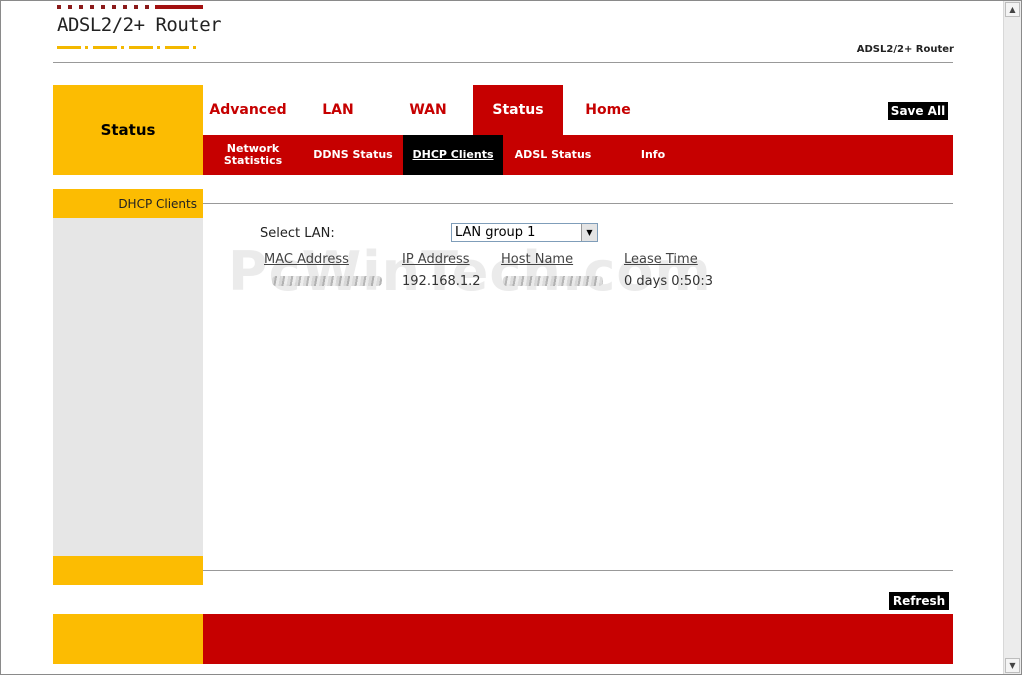 Image resolution: width=1022 pixels, height=675 pixels. Describe the element at coordinates (608, 110) in the screenshot. I see `tab-home: Home` at that location.